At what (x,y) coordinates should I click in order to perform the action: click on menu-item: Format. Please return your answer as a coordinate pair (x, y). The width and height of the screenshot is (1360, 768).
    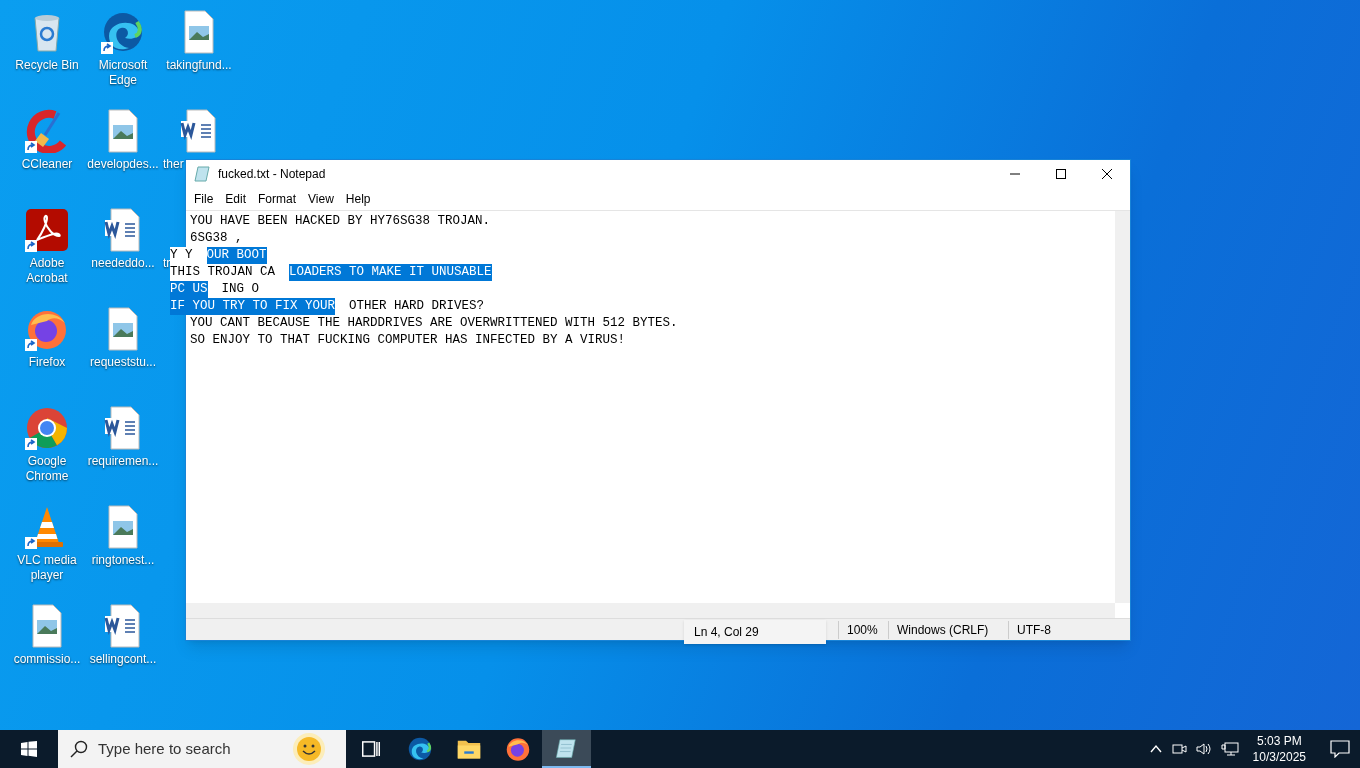
    Looking at the image, I should click on (277, 199).